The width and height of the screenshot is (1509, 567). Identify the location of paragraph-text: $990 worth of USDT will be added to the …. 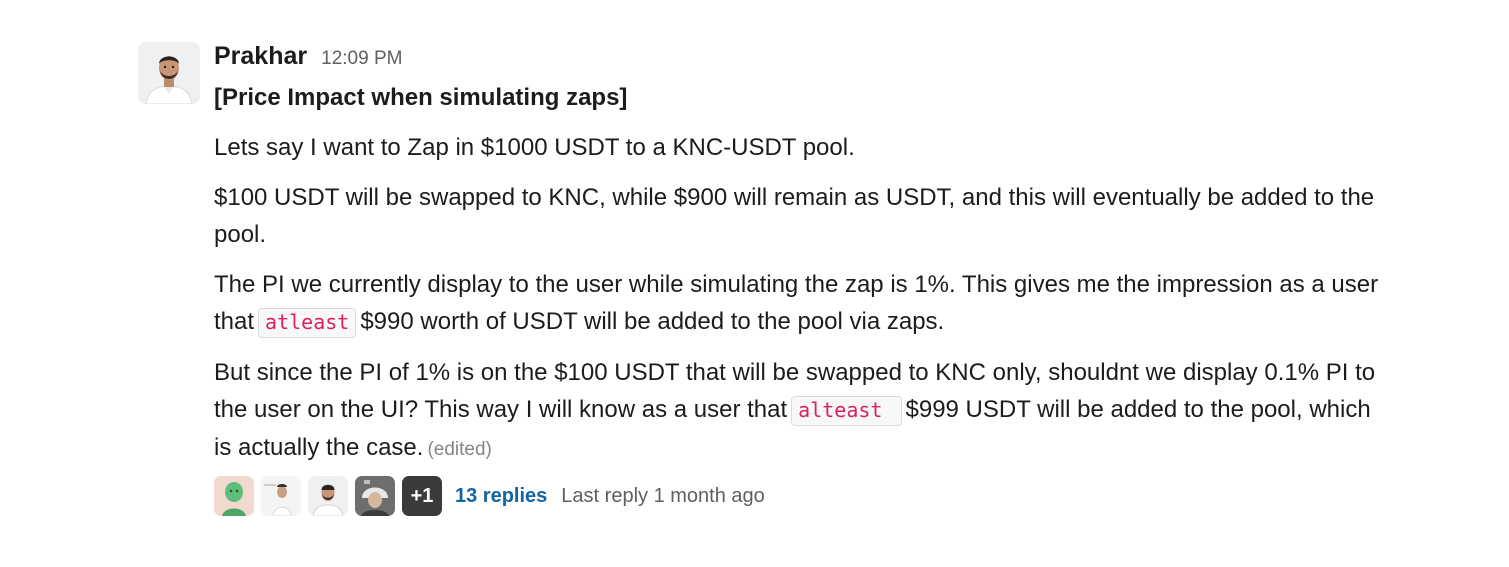
(652, 321).